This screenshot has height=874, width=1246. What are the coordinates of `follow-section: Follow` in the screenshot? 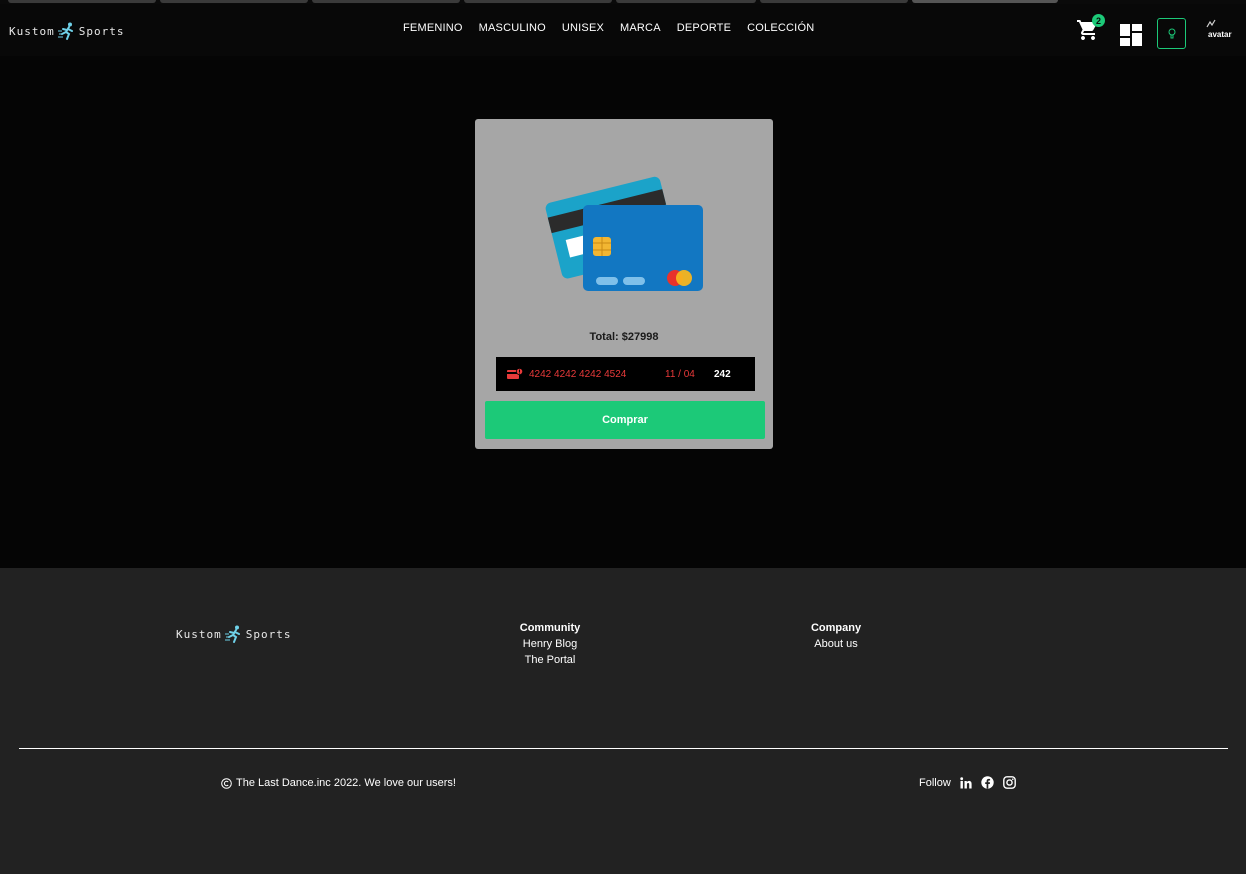 It's located at (967, 782).